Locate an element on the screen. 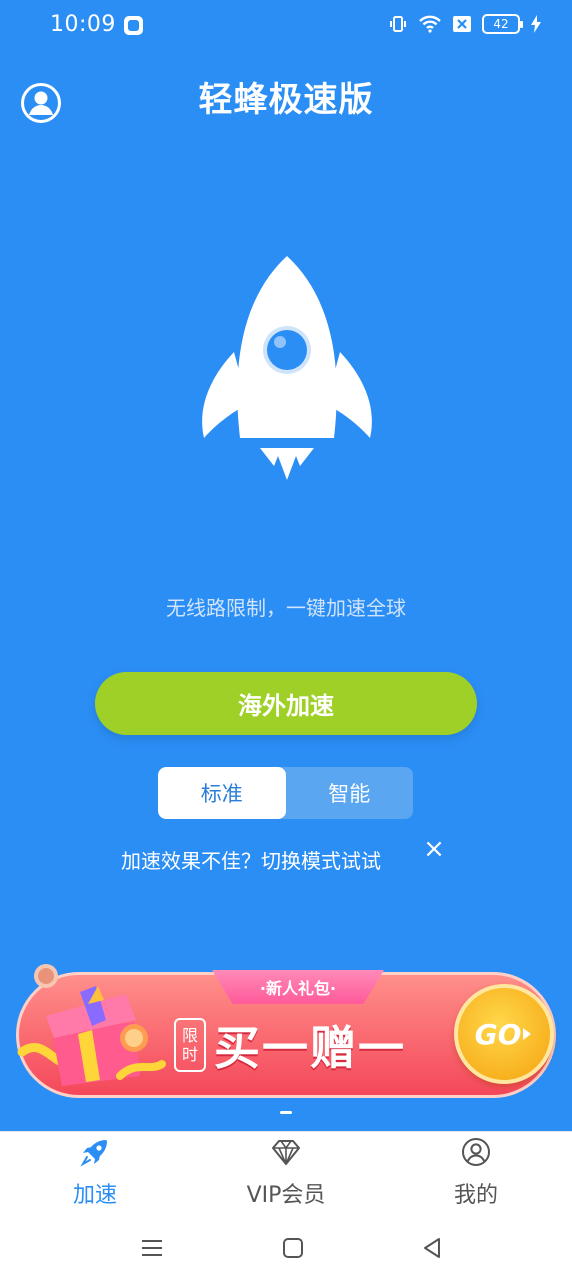  status-icons: 42 is located at coordinates (465, 24).